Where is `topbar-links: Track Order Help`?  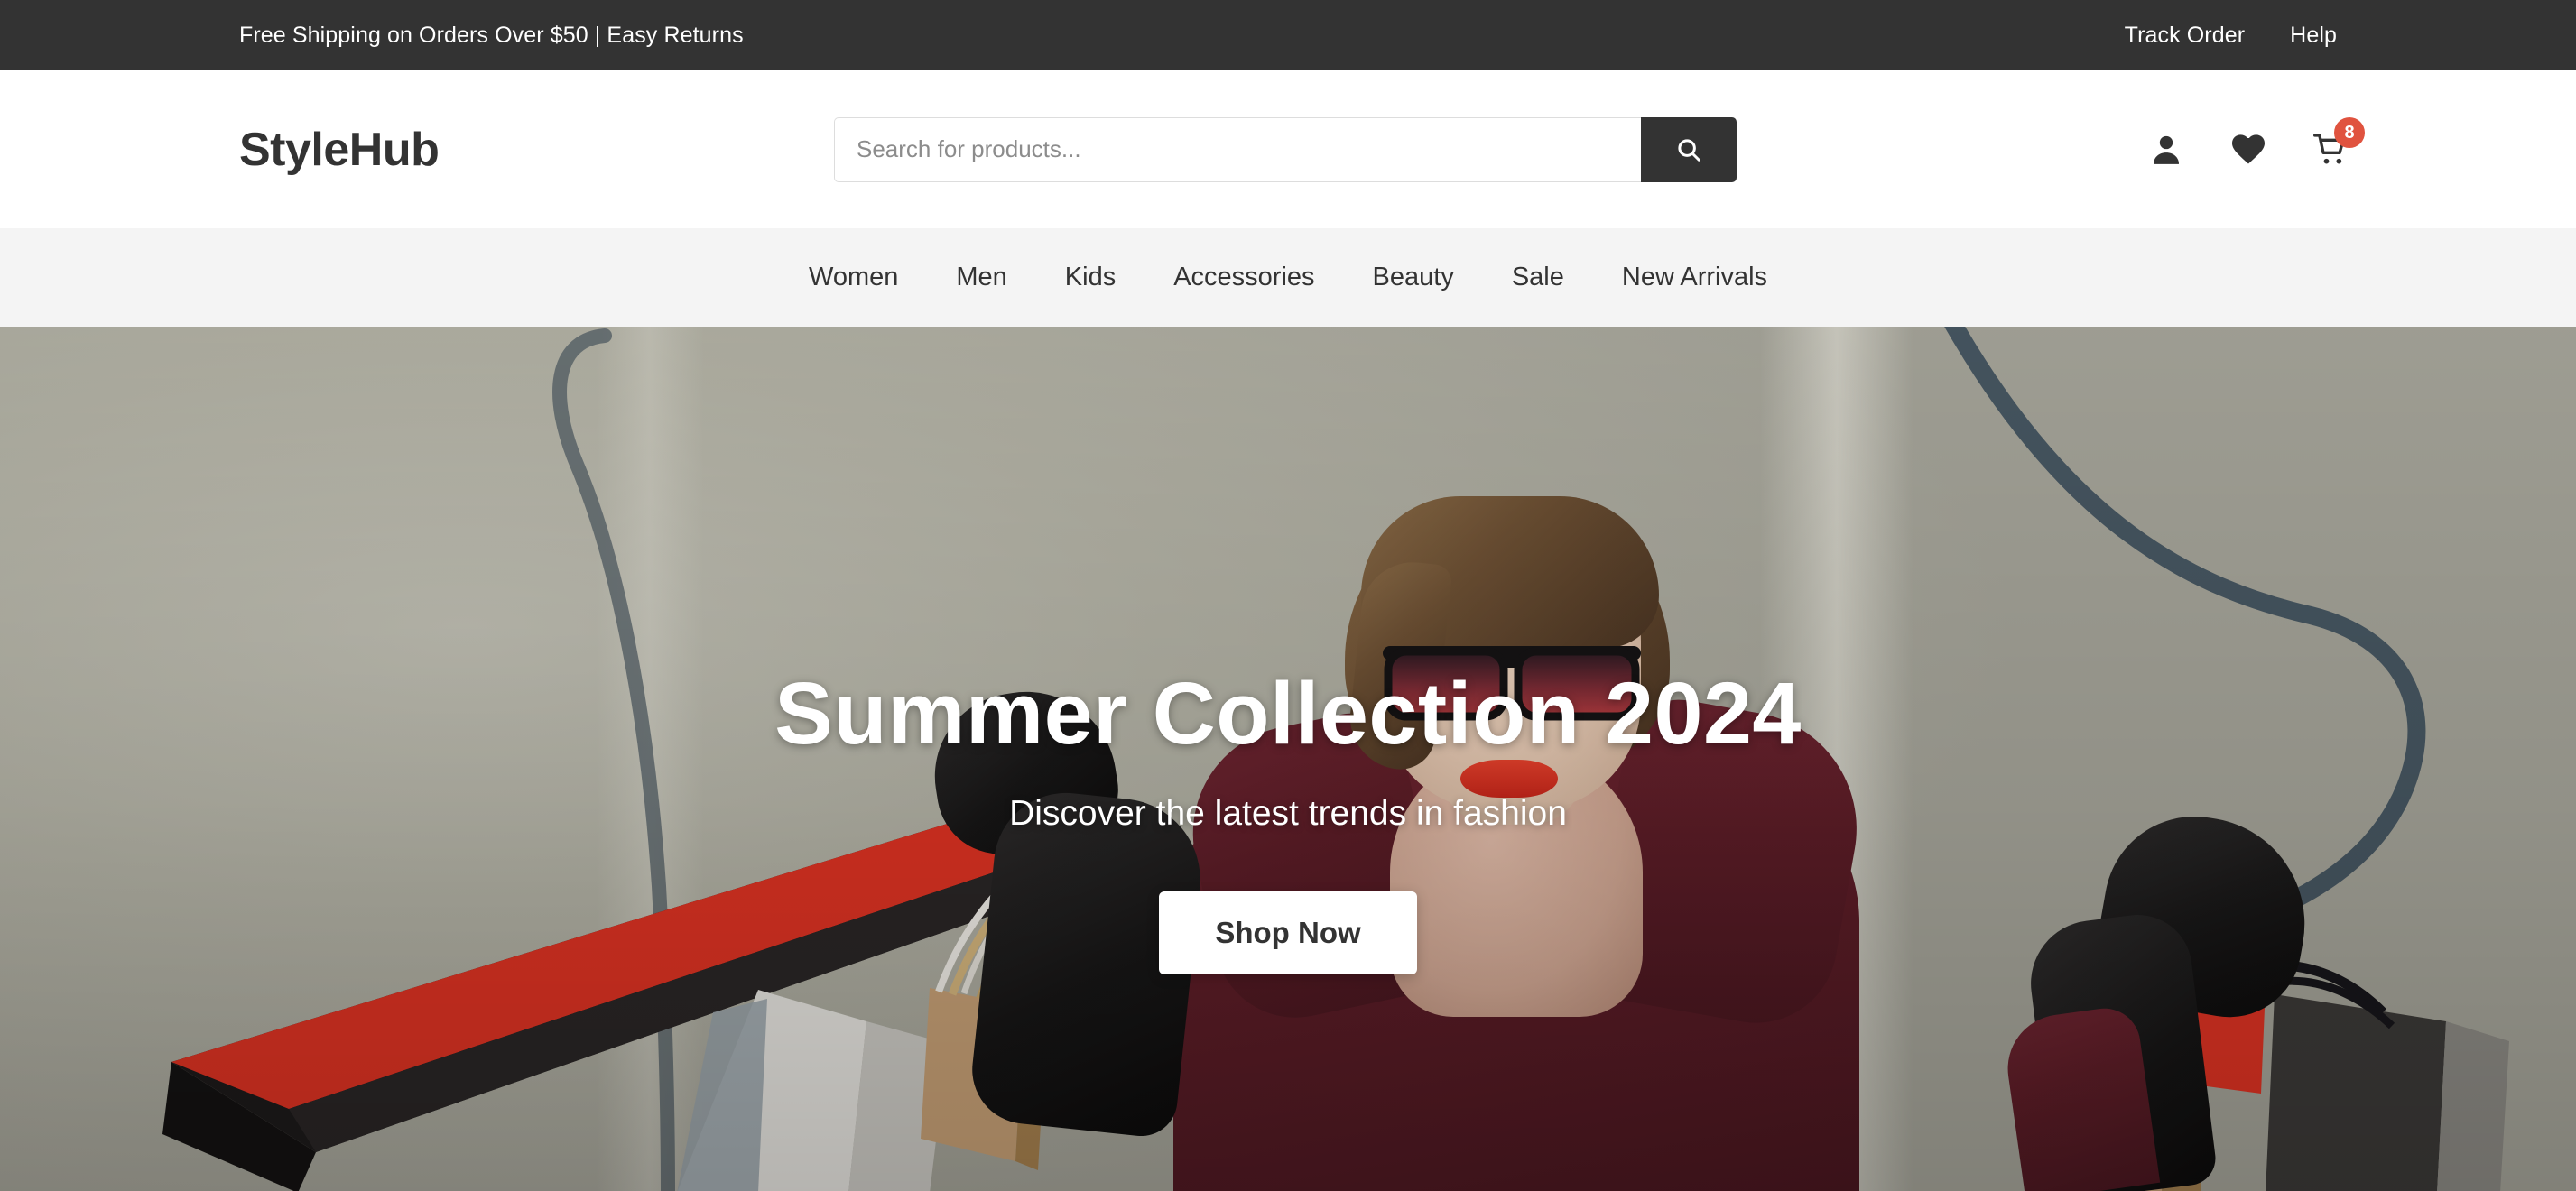
topbar-links: Track Order Help is located at coordinates (2231, 36).